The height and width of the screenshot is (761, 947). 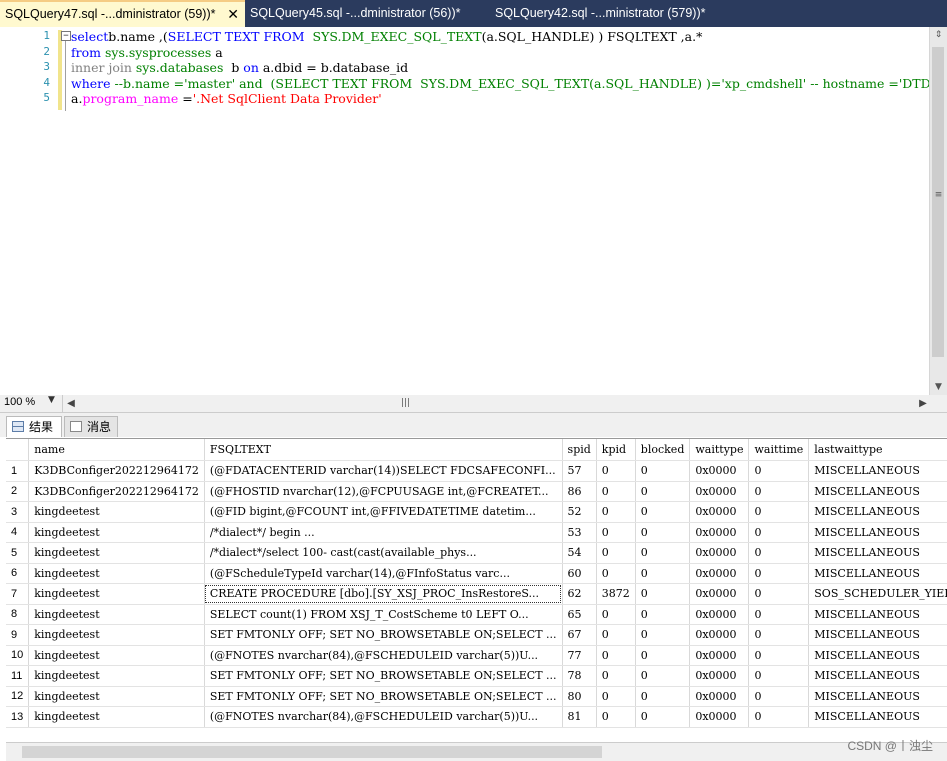 What do you see at coordinates (19, 402) in the screenshot?
I see `zoom-level: 100 %` at bounding box center [19, 402].